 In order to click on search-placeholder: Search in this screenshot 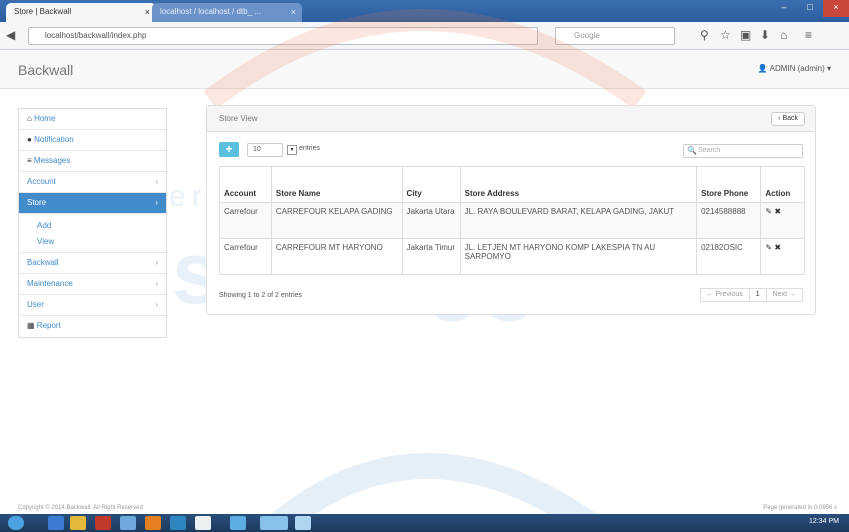, I will do `click(709, 150)`.